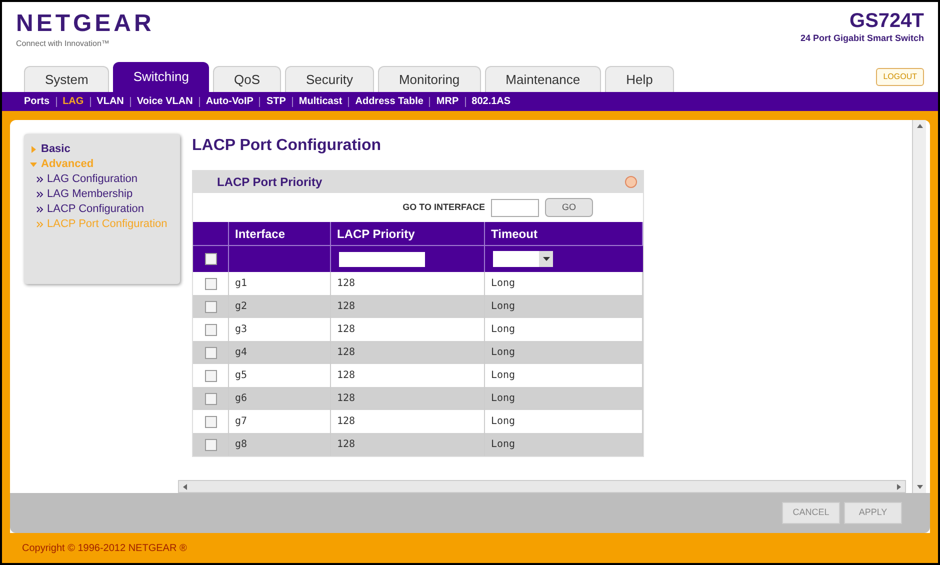 The image size is (940, 565). I want to click on subnav-link: LAG, so click(73, 101).